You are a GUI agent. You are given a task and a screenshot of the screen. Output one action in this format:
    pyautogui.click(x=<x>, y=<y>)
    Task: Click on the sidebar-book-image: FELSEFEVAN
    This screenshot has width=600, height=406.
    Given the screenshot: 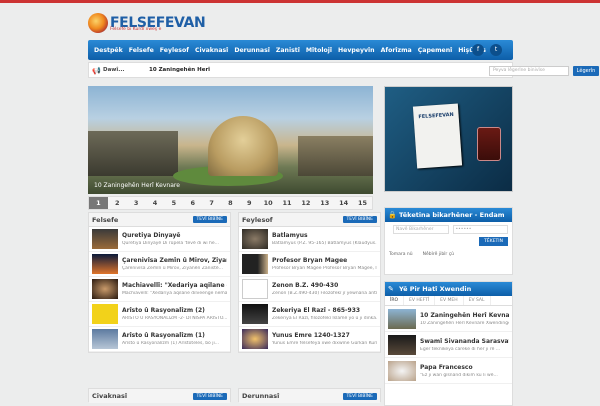 What is the action you would take?
    pyautogui.click(x=448, y=139)
    